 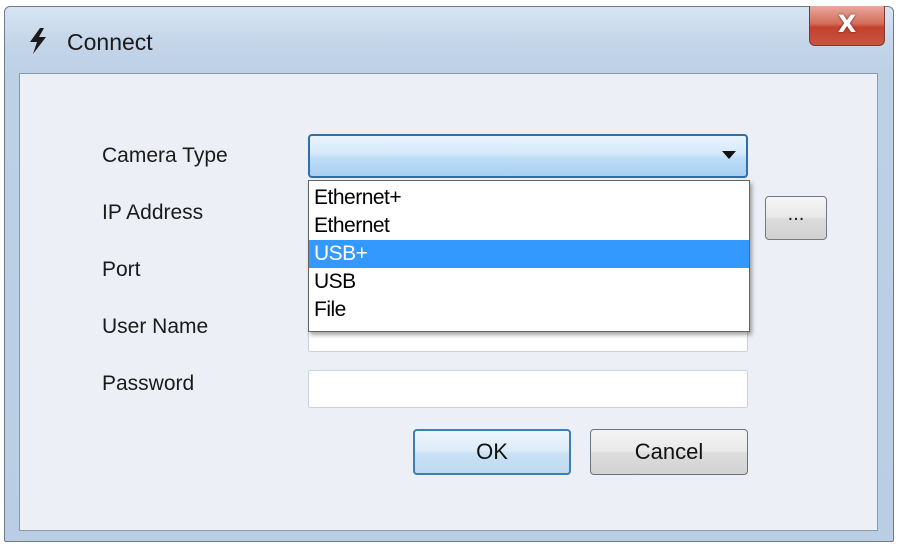 What do you see at coordinates (38, 41) in the screenshot?
I see `lightning-icon` at bounding box center [38, 41].